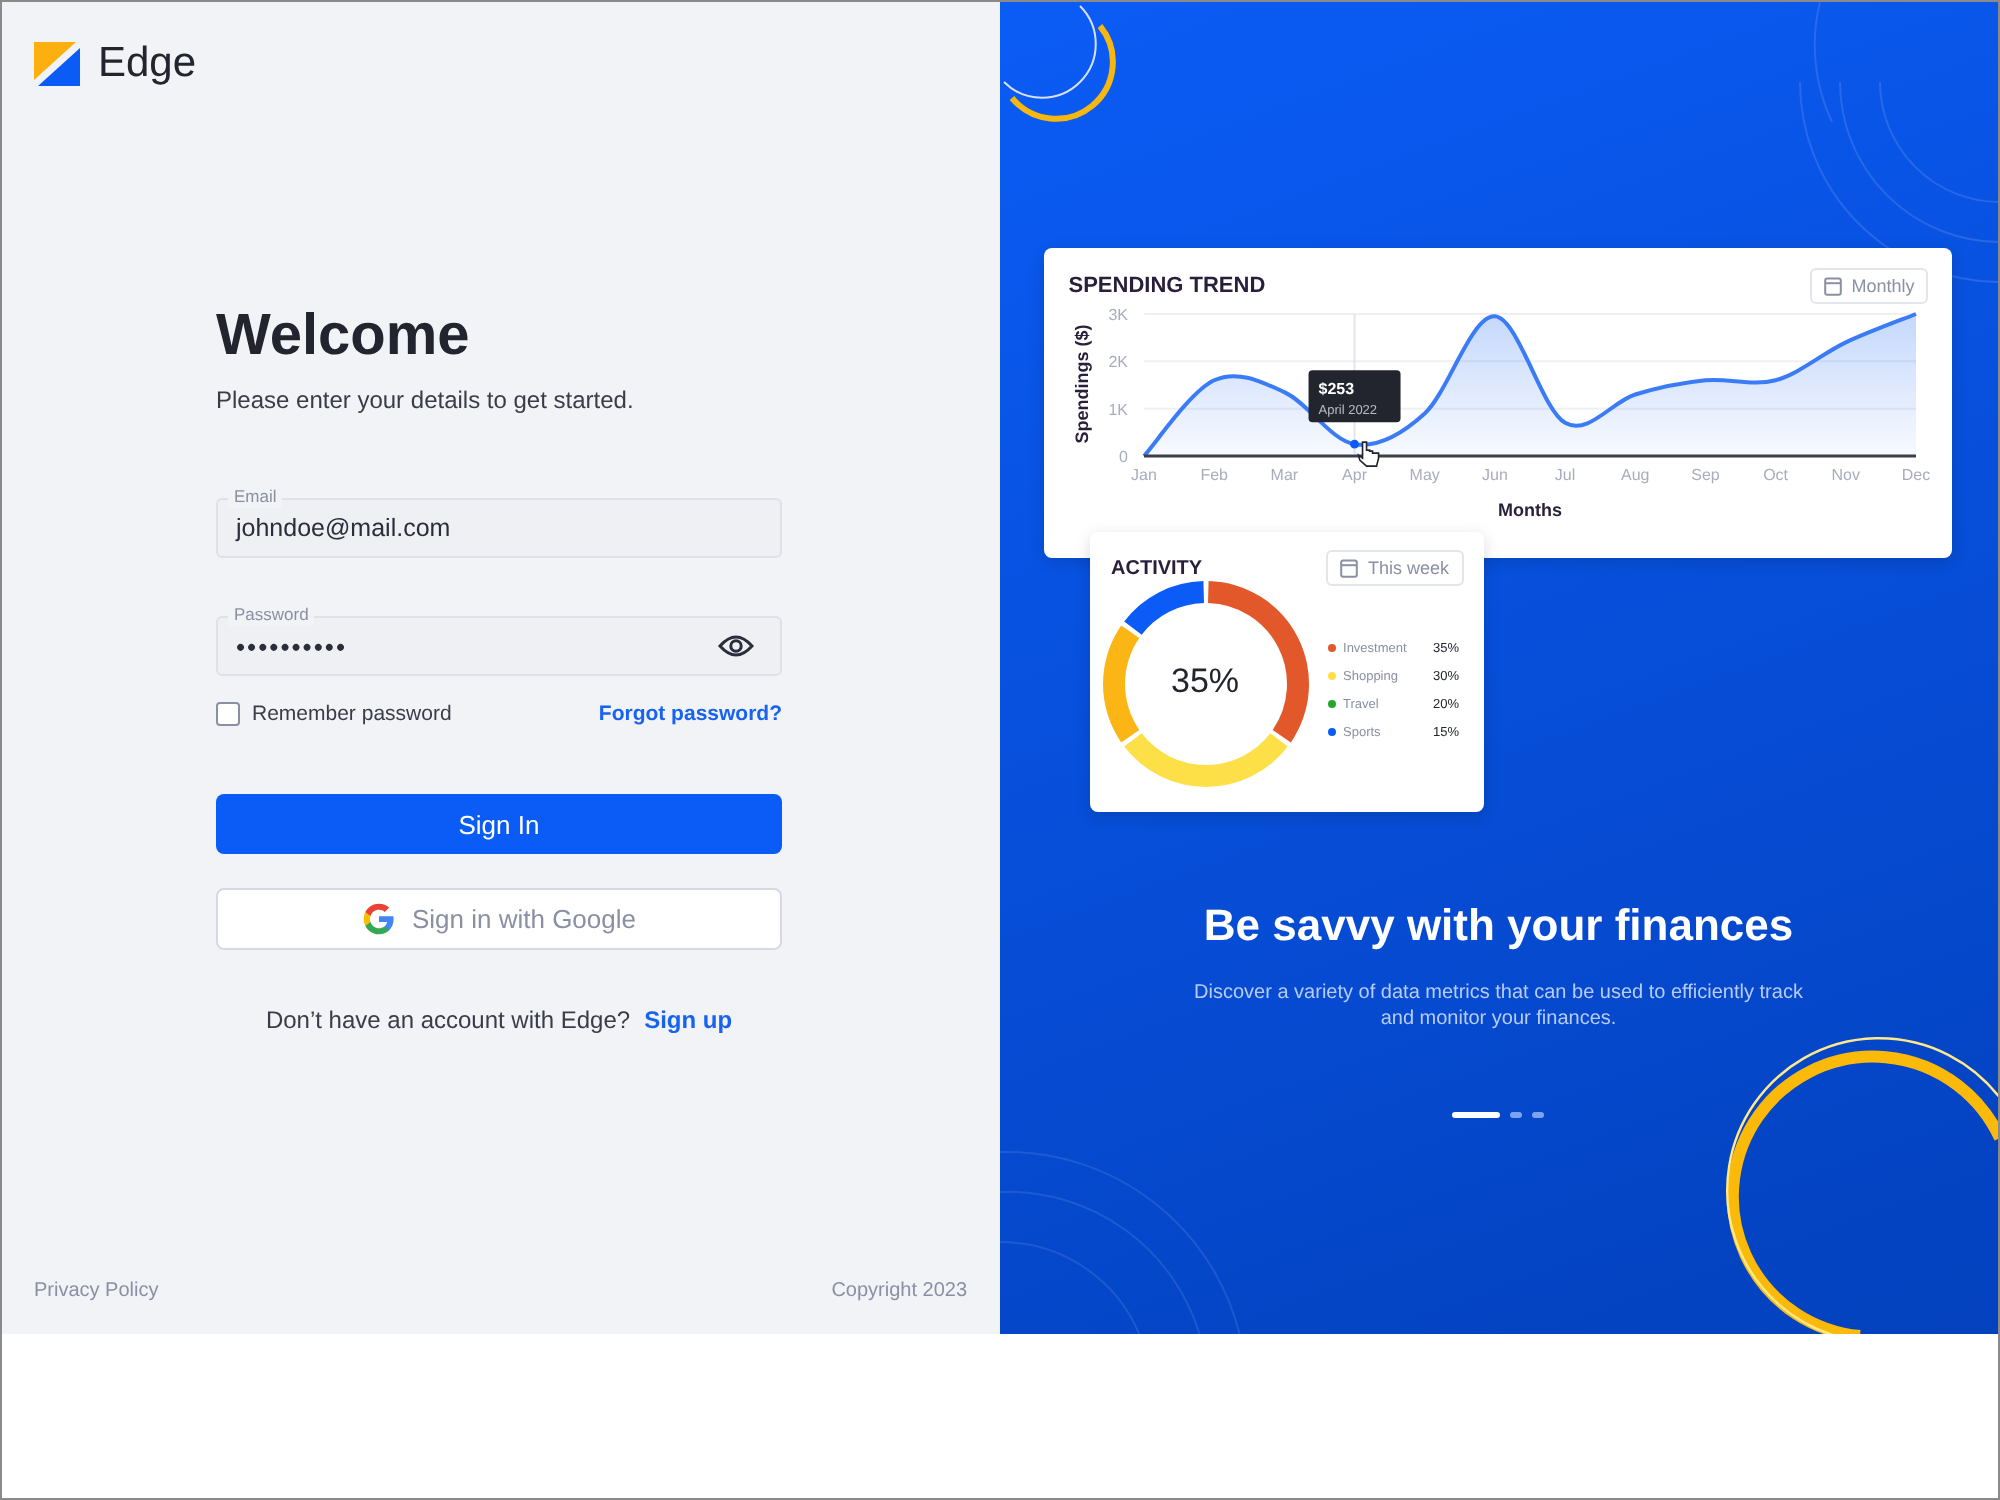 This screenshot has width=2000, height=1500. I want to click on remember-checkbox, so click(228, 714).